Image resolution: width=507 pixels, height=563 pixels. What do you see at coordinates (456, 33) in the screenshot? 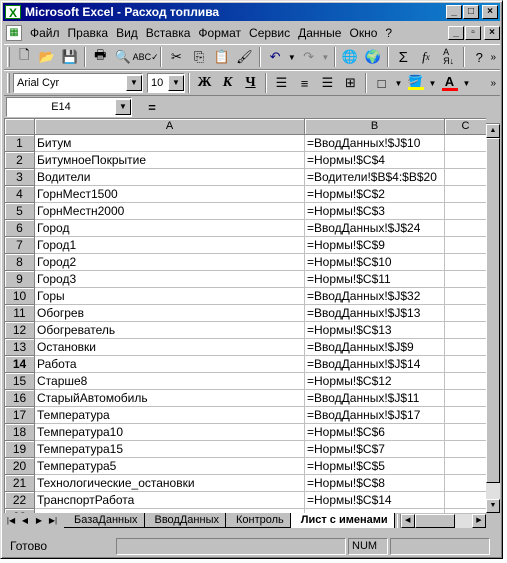
I see `workbook-minimize-button: _` at bounding box center [456, 33].